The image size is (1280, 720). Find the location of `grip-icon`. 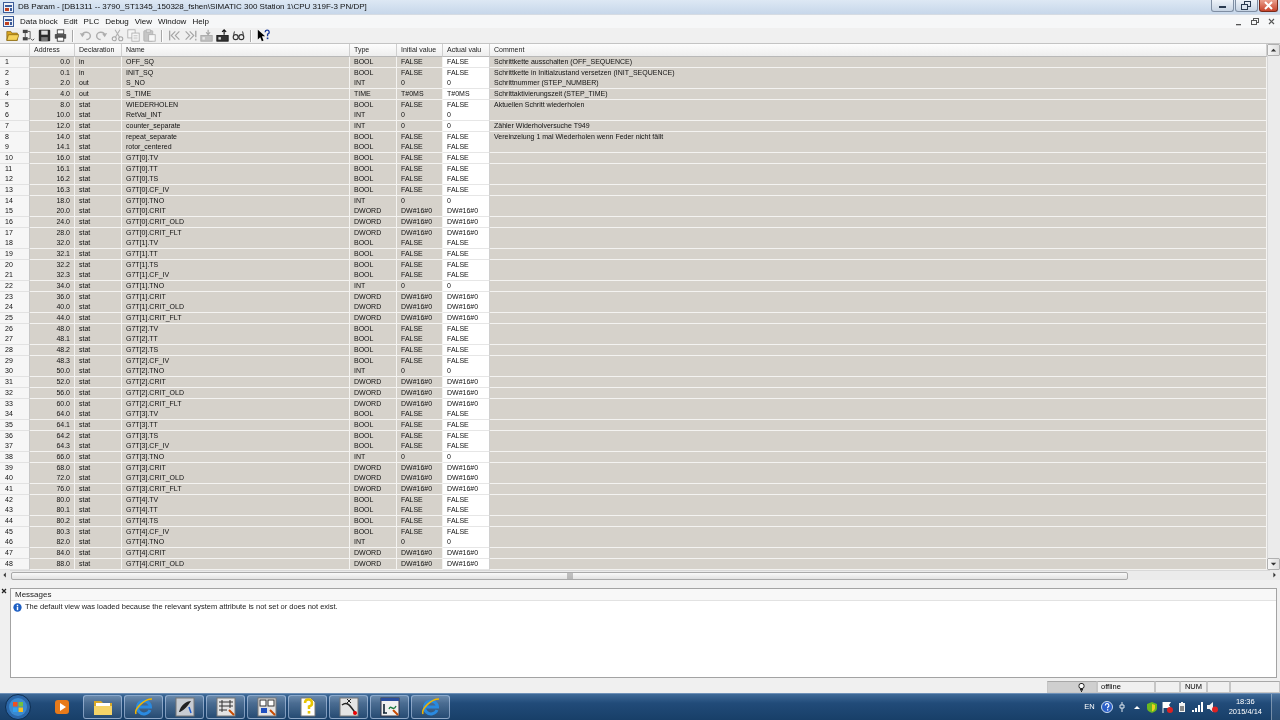

grip-icon is located at coordinates (569, 575).